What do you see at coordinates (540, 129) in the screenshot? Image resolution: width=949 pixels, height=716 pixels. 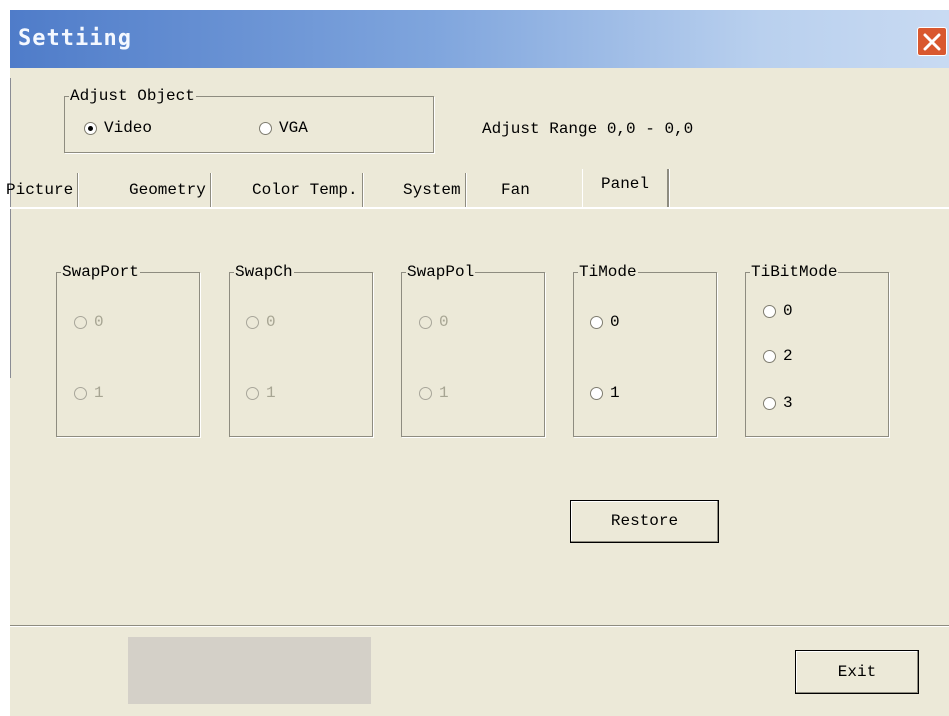 I see `adjust-range-label: Adjust Range` at bounding box center [540, 129].